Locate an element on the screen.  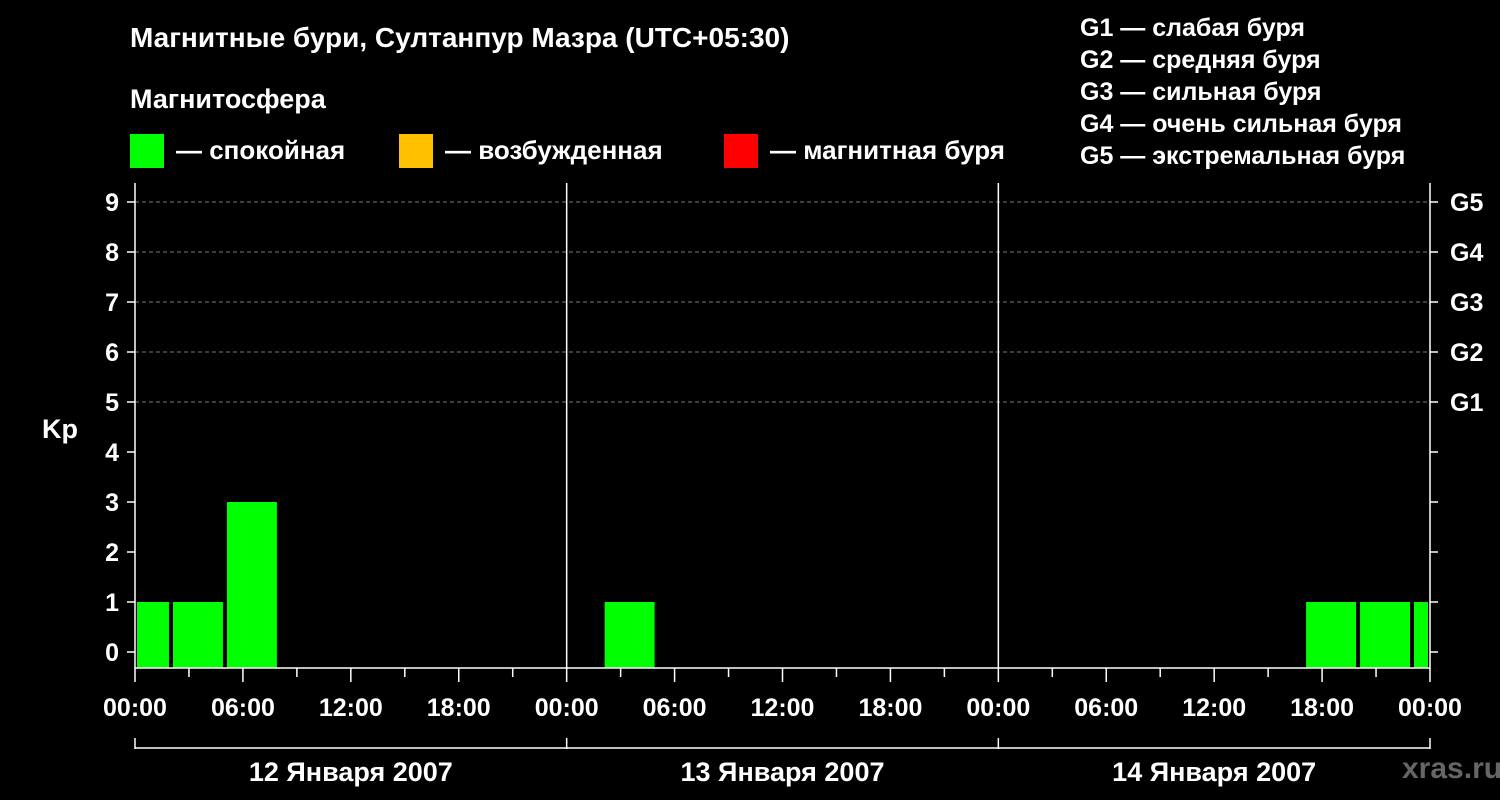
storm-level-label: G4 is located at coordinates (1466, 253).